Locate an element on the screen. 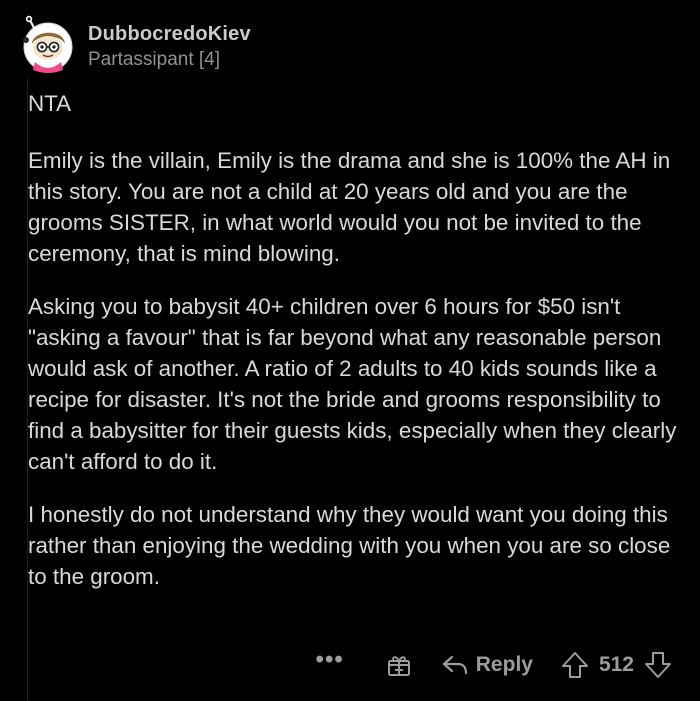 The width and height of the screenshot is (700, 701). avatar-snoo-icon is located at coordinates (48, 44).